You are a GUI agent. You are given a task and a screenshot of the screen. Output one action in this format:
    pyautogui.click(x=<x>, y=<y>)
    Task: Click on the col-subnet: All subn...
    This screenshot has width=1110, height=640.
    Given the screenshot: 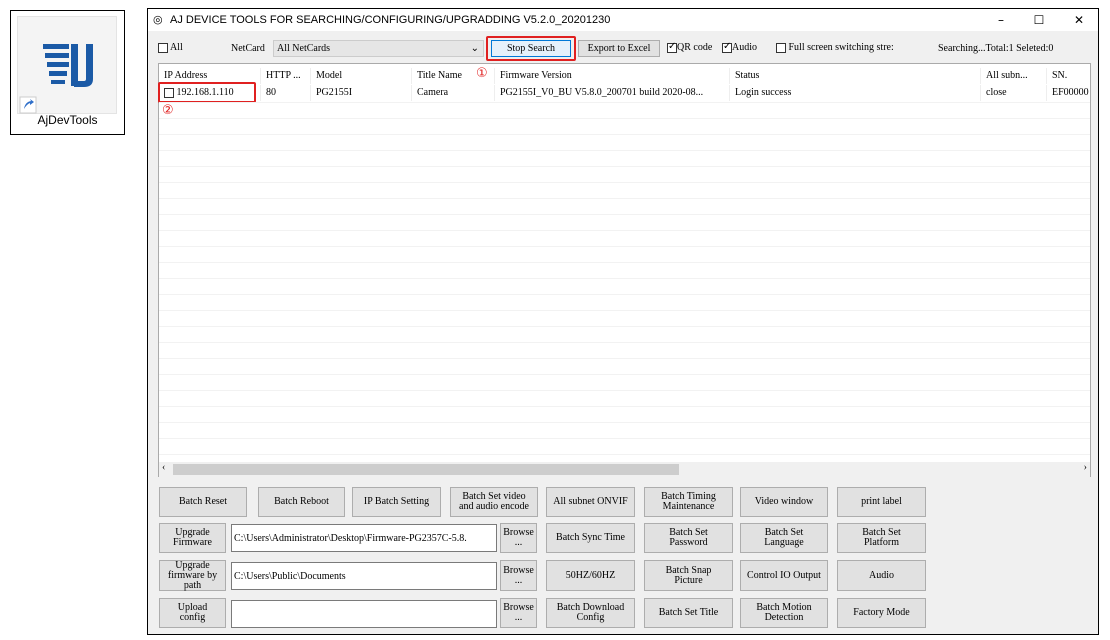 What is the action you would take?
    pyautogui.click(x=1014, y=76)
    